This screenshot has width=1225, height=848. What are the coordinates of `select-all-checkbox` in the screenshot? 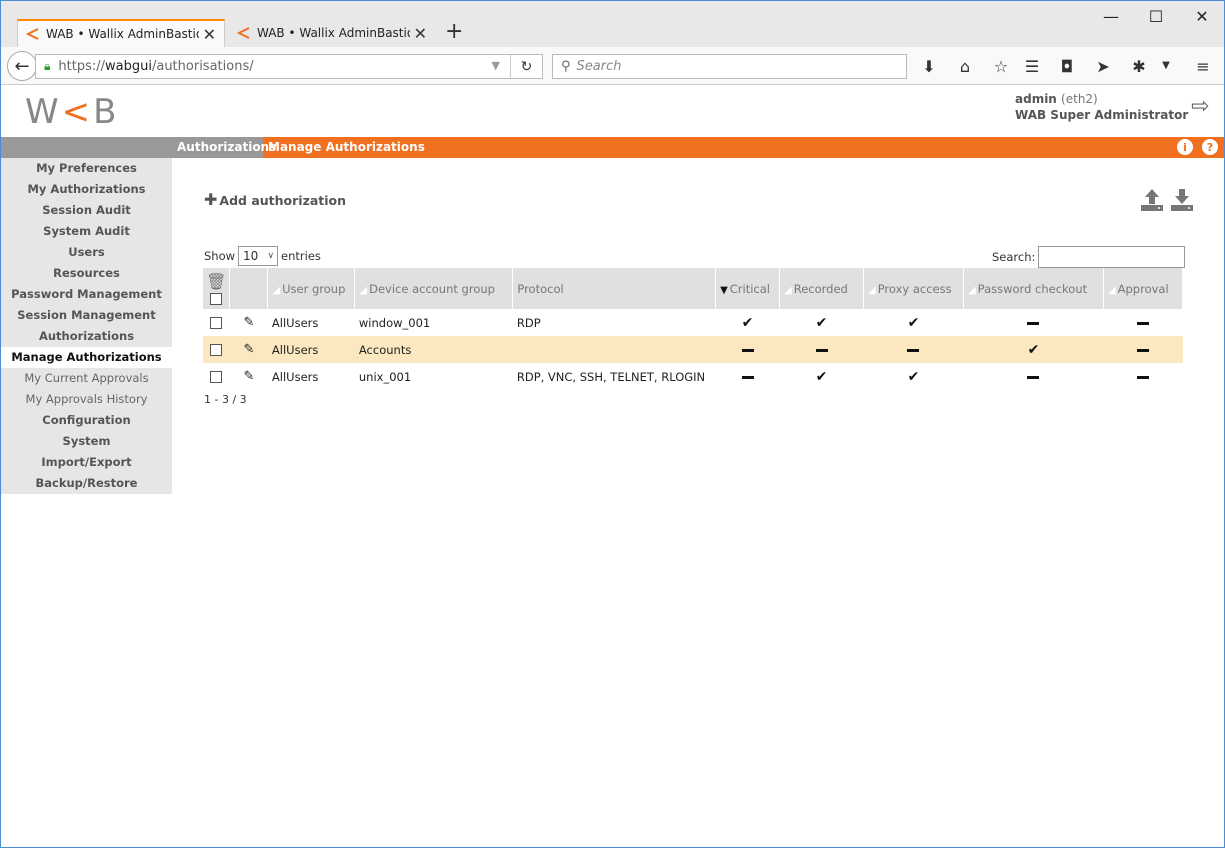 It's located at (216, 298).